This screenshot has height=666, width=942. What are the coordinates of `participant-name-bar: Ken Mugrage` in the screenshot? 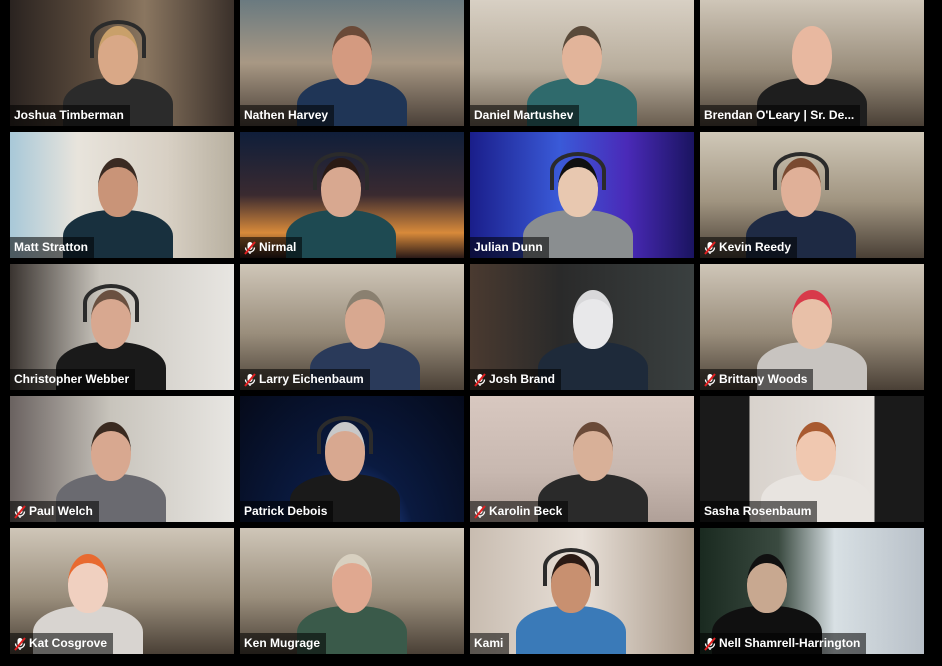 It's located at (283, 643).